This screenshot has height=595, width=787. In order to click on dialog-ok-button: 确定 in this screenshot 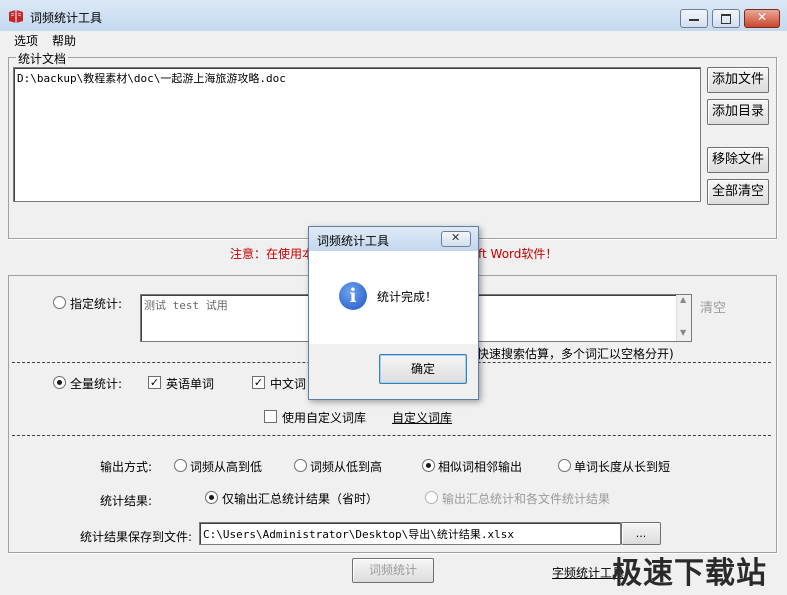, I will do `click(423, 369)`.